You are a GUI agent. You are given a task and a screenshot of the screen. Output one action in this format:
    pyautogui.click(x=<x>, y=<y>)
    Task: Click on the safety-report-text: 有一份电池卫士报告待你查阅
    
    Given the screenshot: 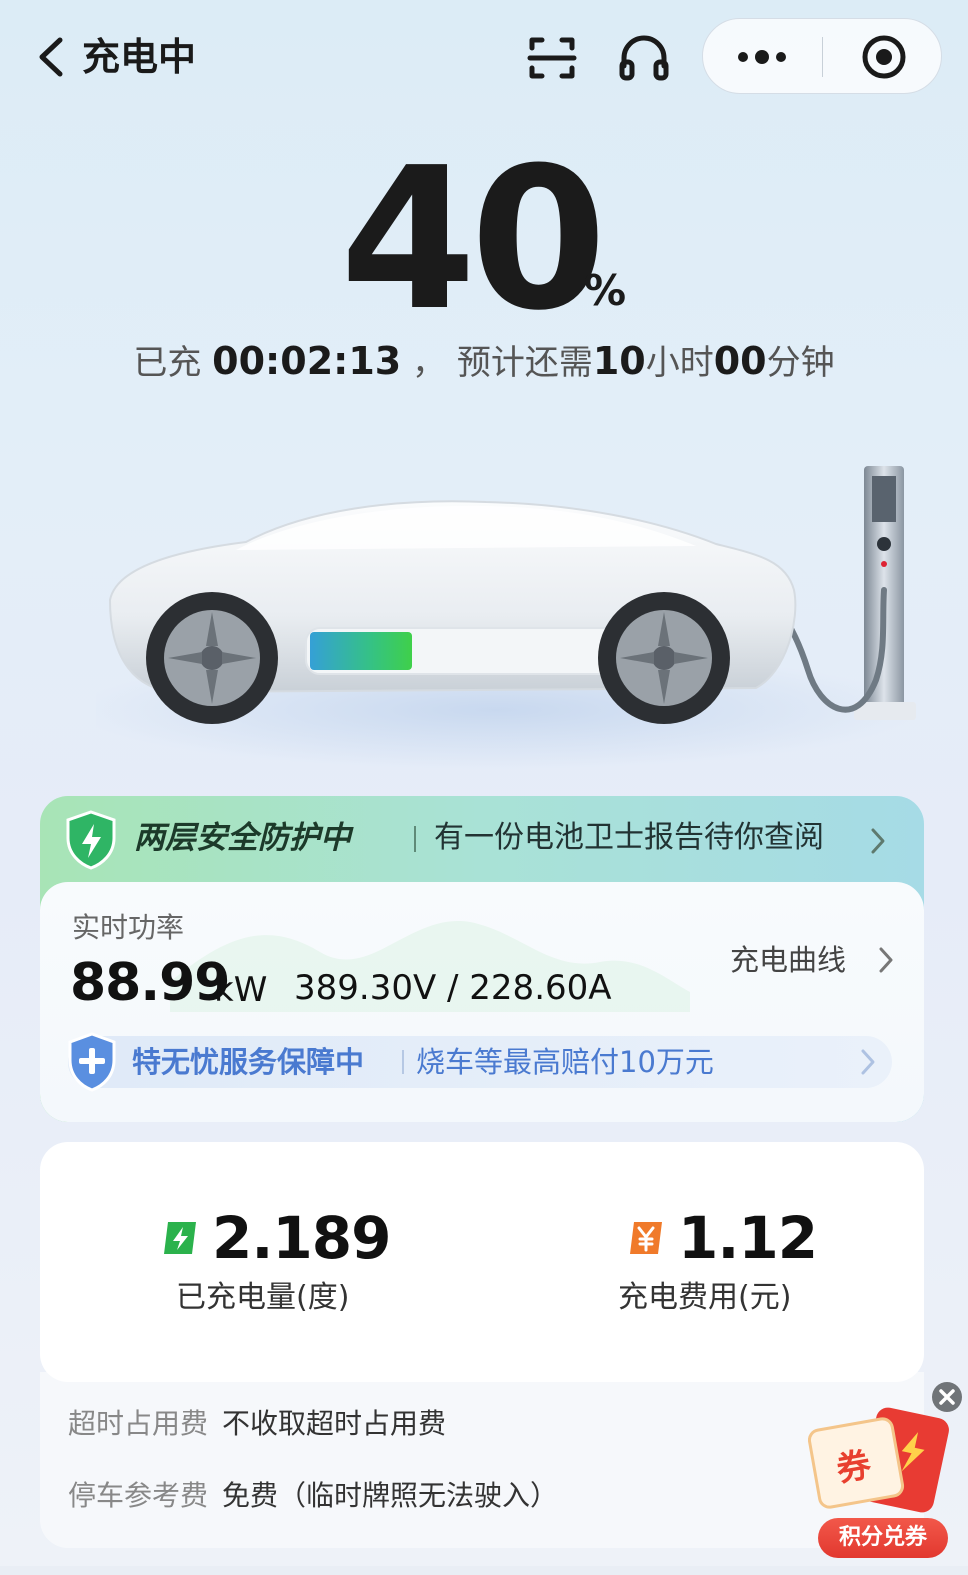 What is the action you would take?
    pyautogui.click(x=629, y=837)
    